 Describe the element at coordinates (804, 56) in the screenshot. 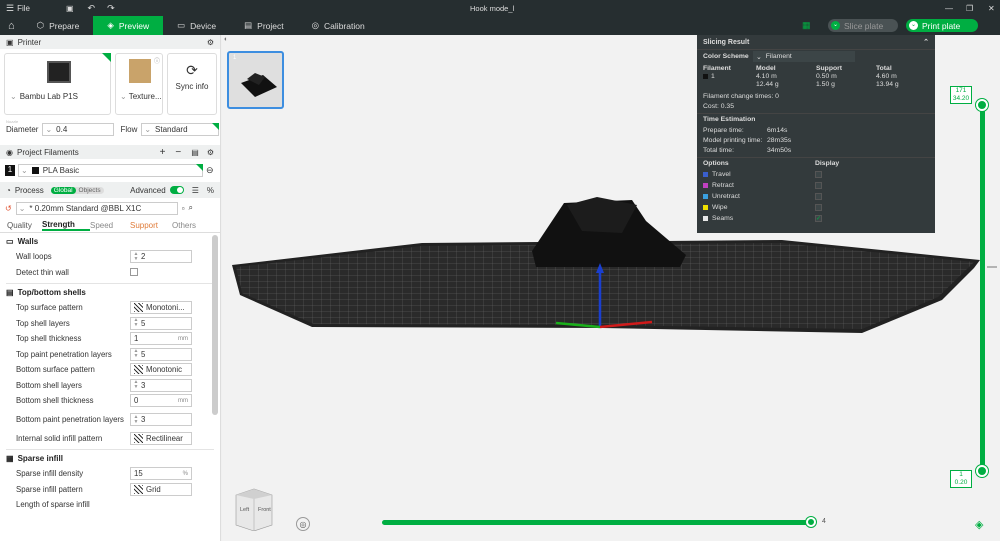

I see `color-scheme-select: ⌄ Filament` at that location.